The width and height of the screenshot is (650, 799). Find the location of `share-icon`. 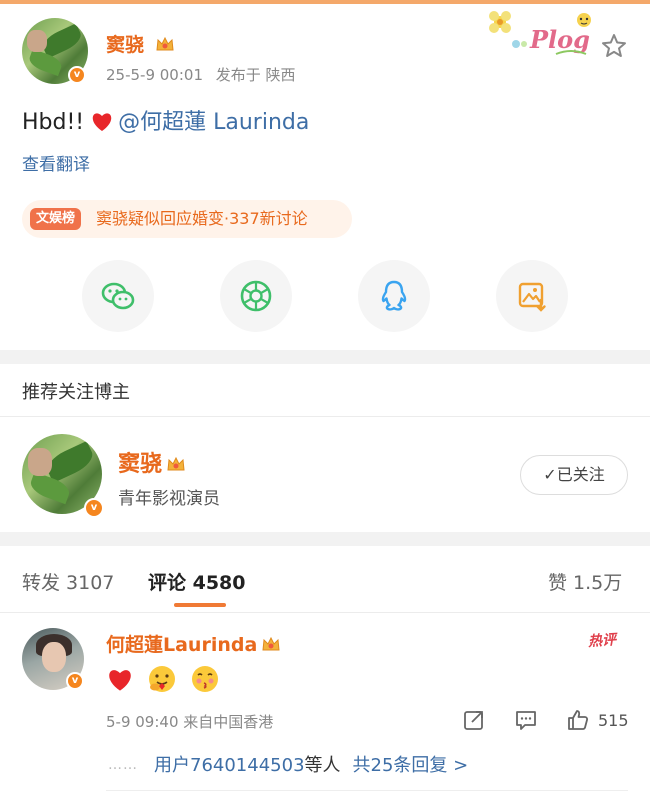

share-icon is located at coordinates (473, 720).